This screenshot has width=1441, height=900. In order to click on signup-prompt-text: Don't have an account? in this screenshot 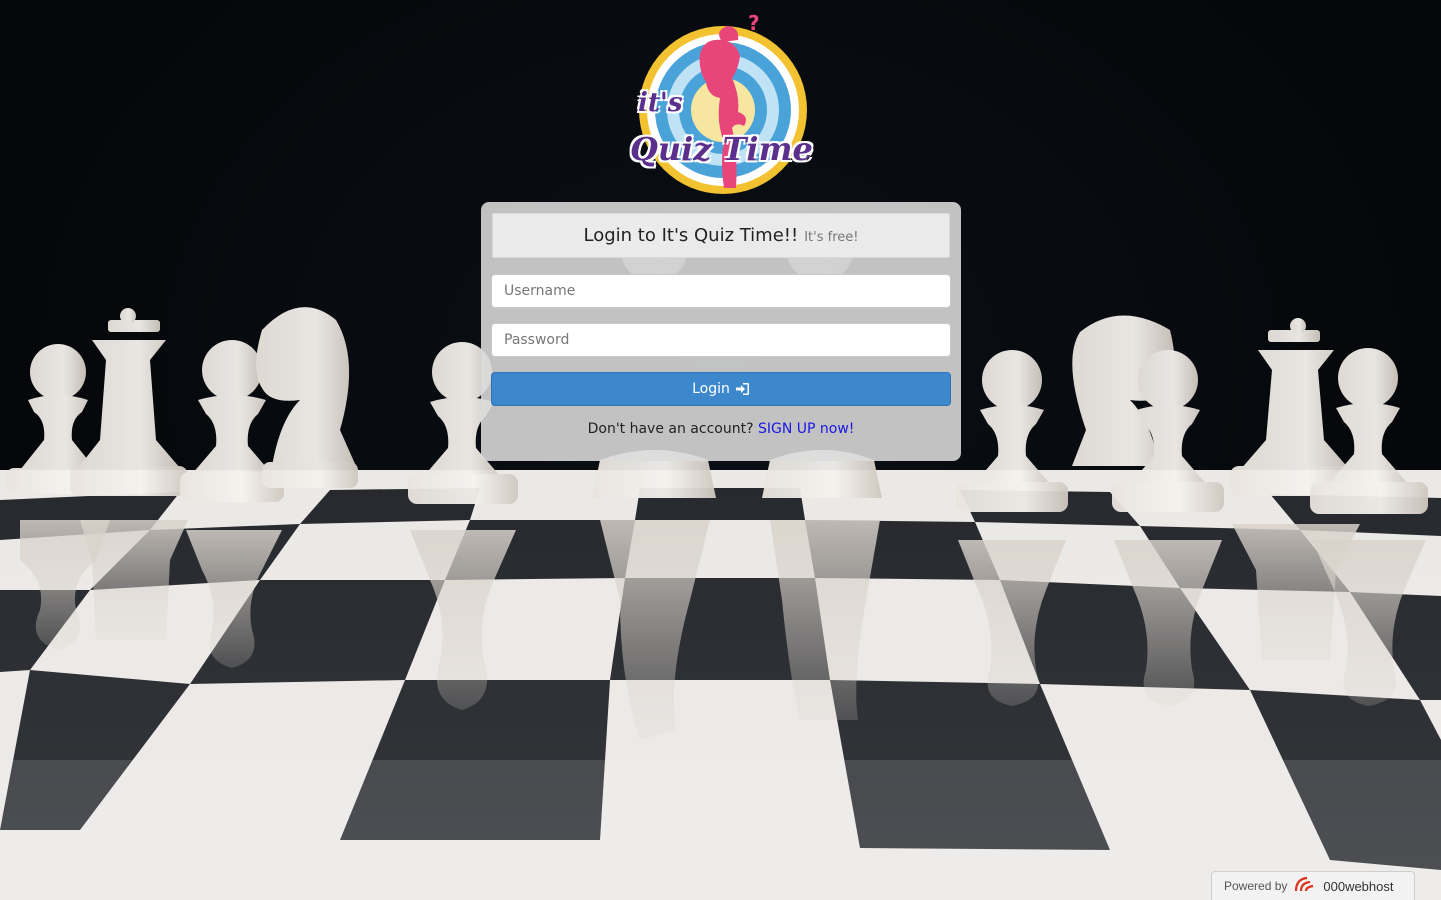, I will do `click(670, 429)`.